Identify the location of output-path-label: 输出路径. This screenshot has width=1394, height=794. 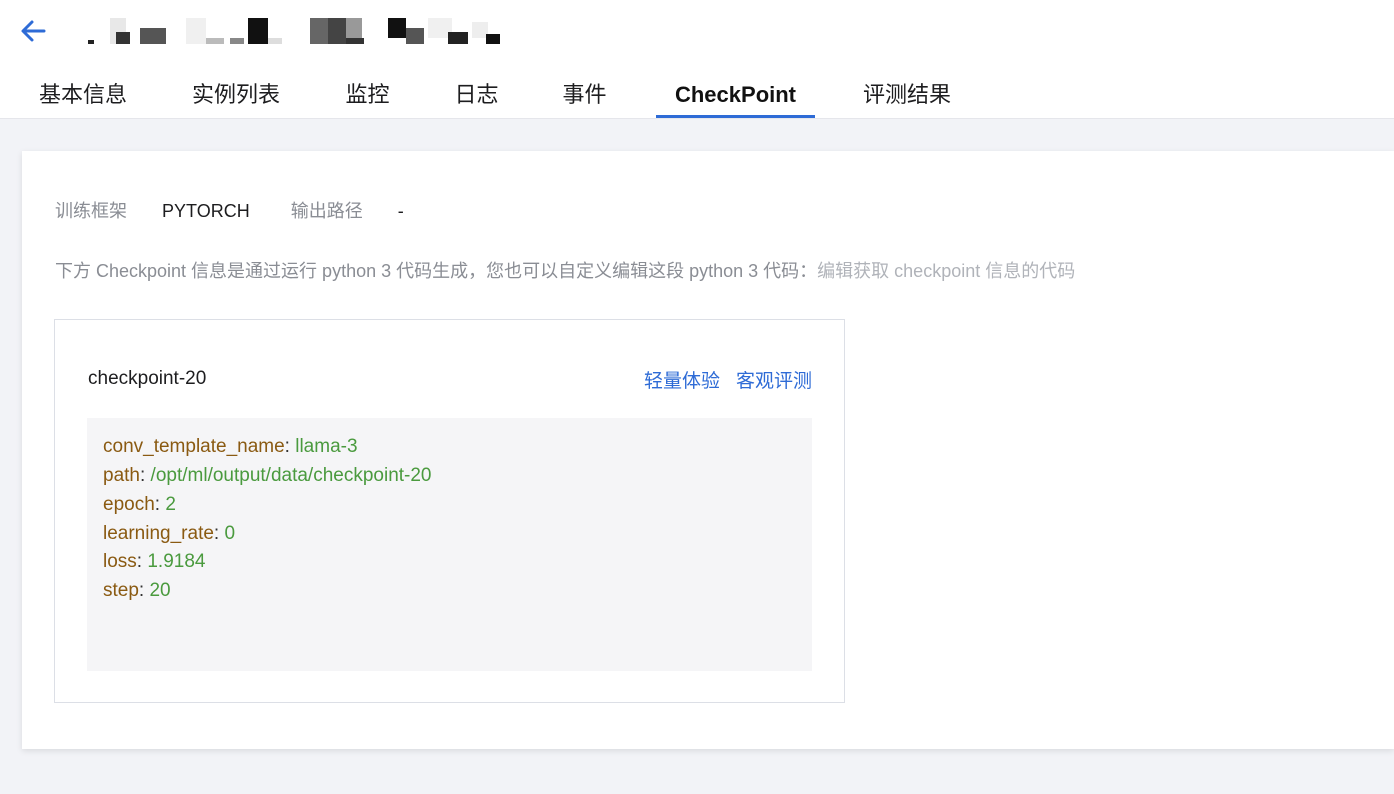
(326, 211).